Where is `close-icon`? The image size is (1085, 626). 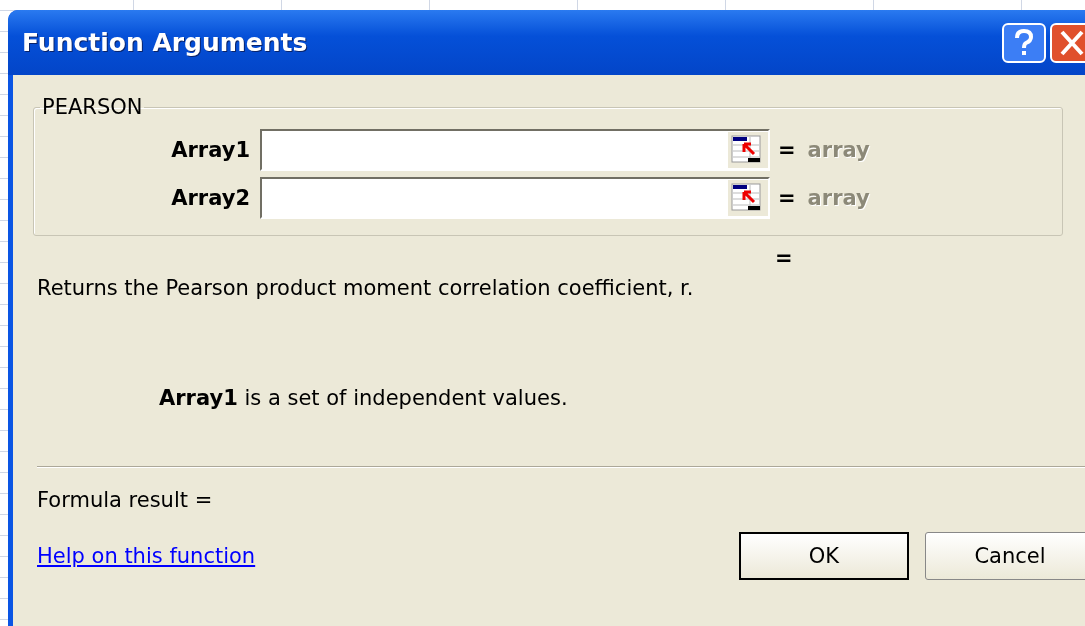 close-icon is located at coordinates (1067, 42).